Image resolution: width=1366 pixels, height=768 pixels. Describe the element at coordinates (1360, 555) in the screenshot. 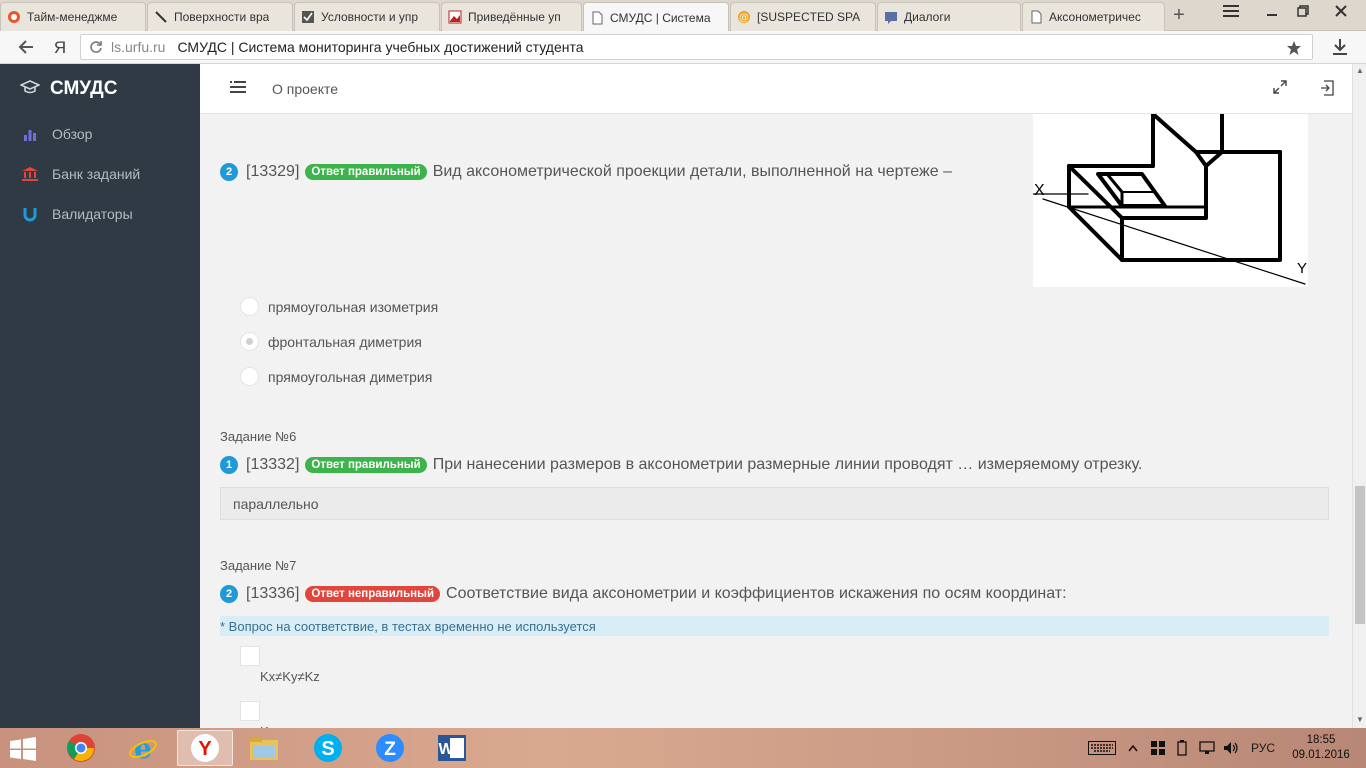

I see `scroll-thumb` at that location.